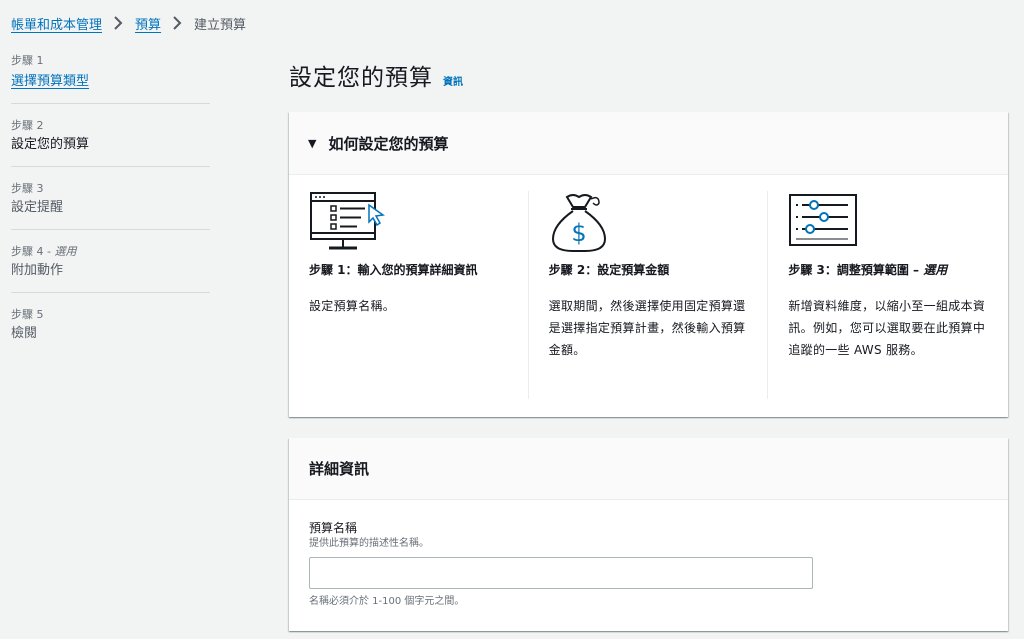  Describe the element at coordinates (609, 270) in the screenshot. I see `how-to-step-title: 步驟 2：設定預算金額` at that location.